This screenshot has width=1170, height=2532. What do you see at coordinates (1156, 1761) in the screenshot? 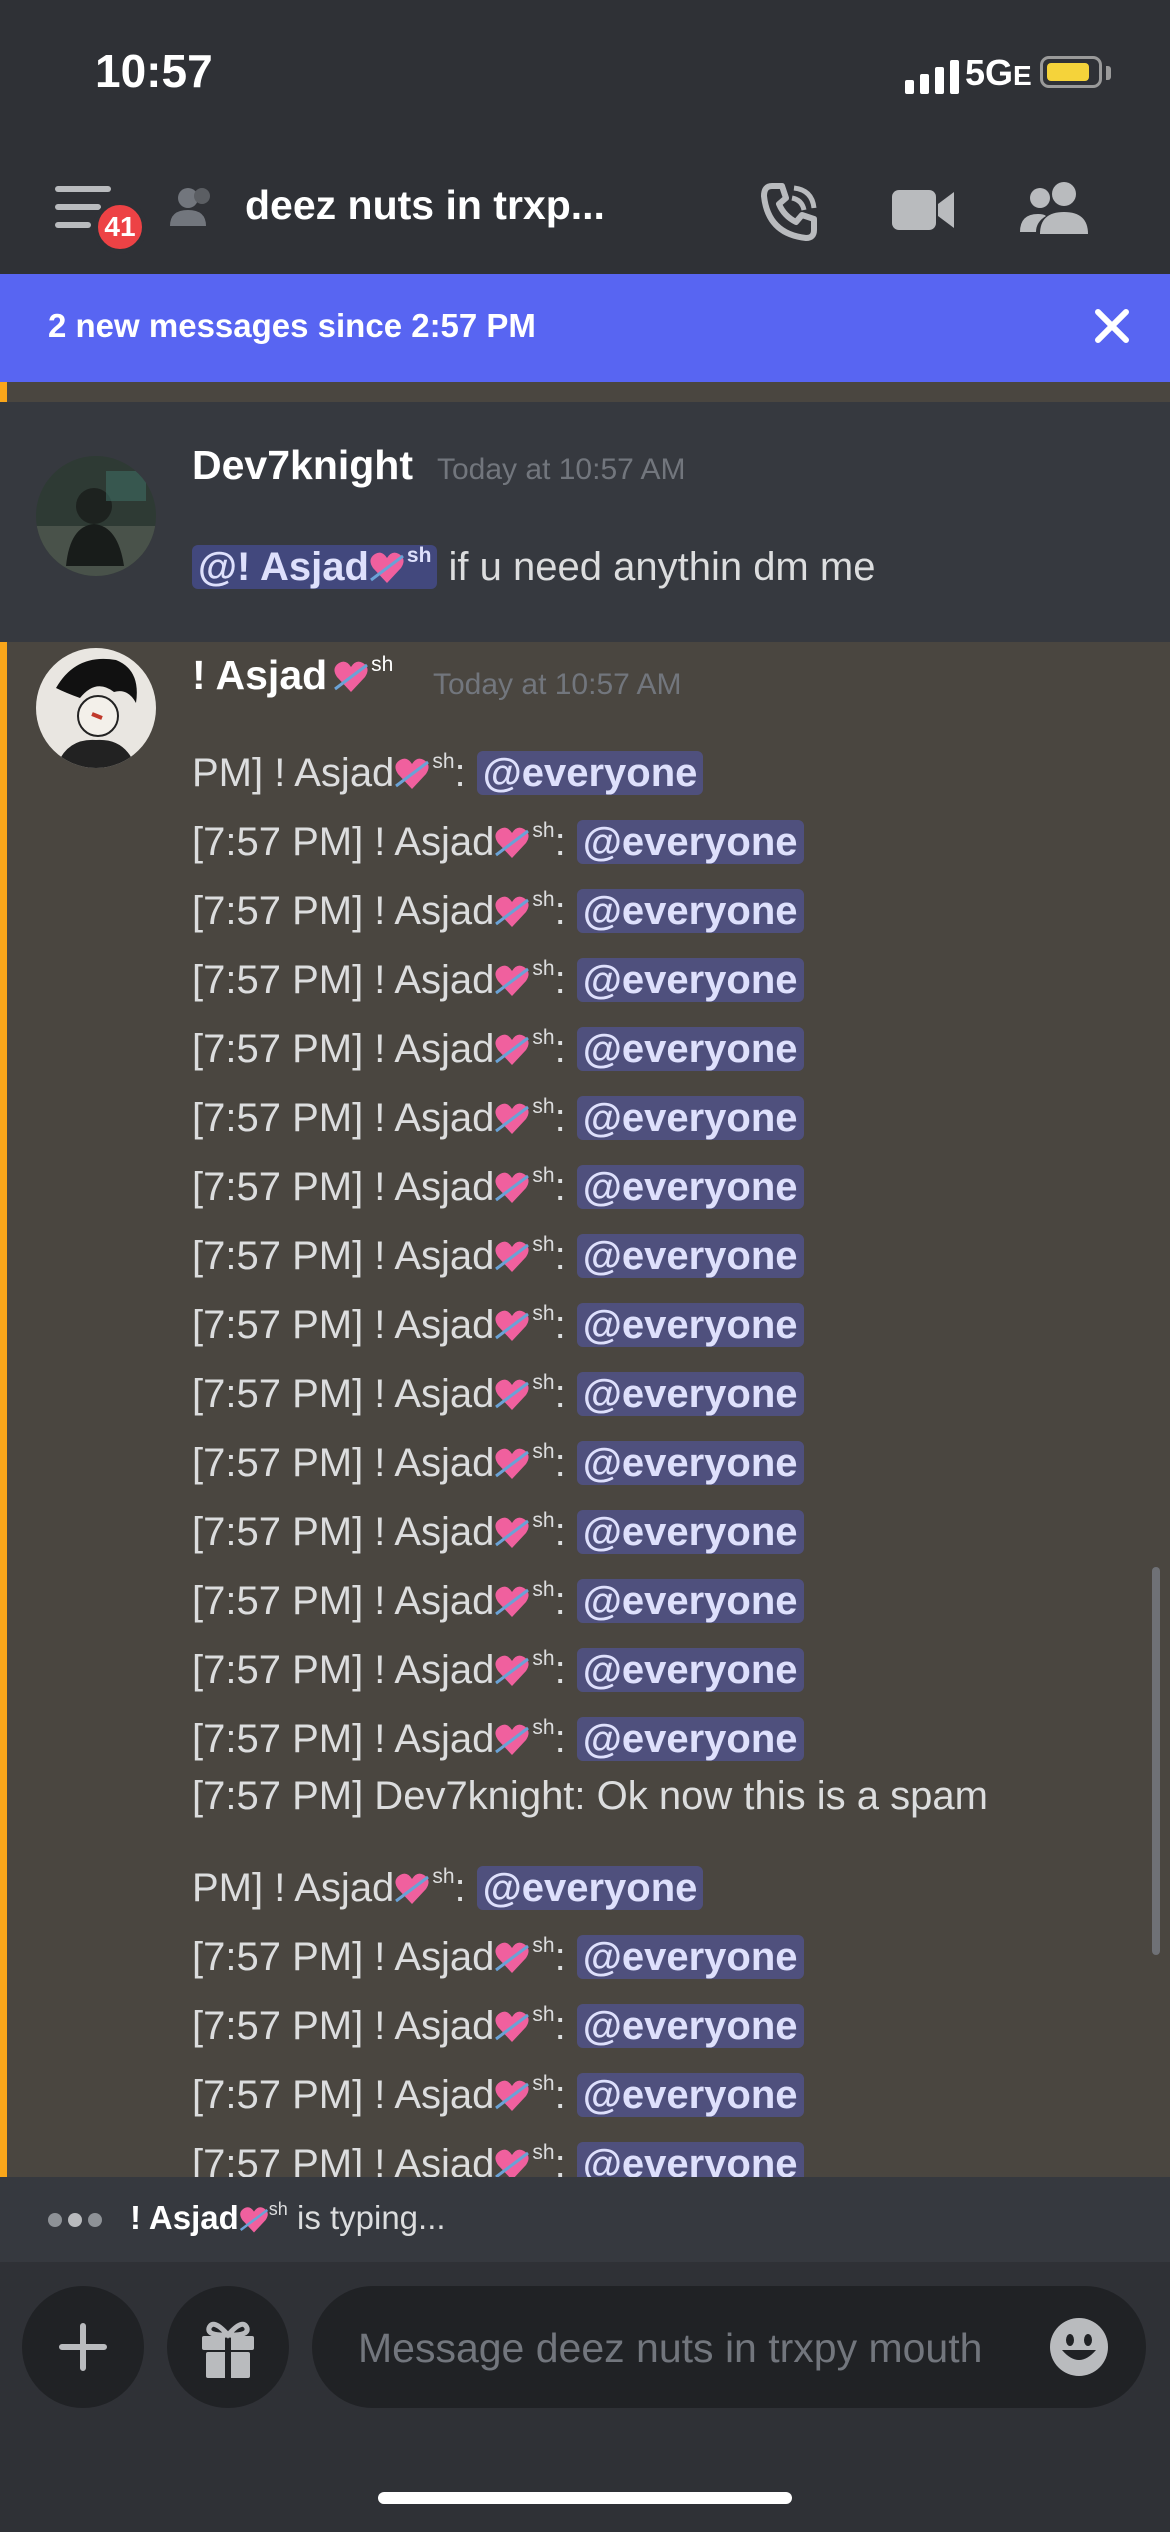
I see `scrollbar` at bounding box center [1156, 1761].